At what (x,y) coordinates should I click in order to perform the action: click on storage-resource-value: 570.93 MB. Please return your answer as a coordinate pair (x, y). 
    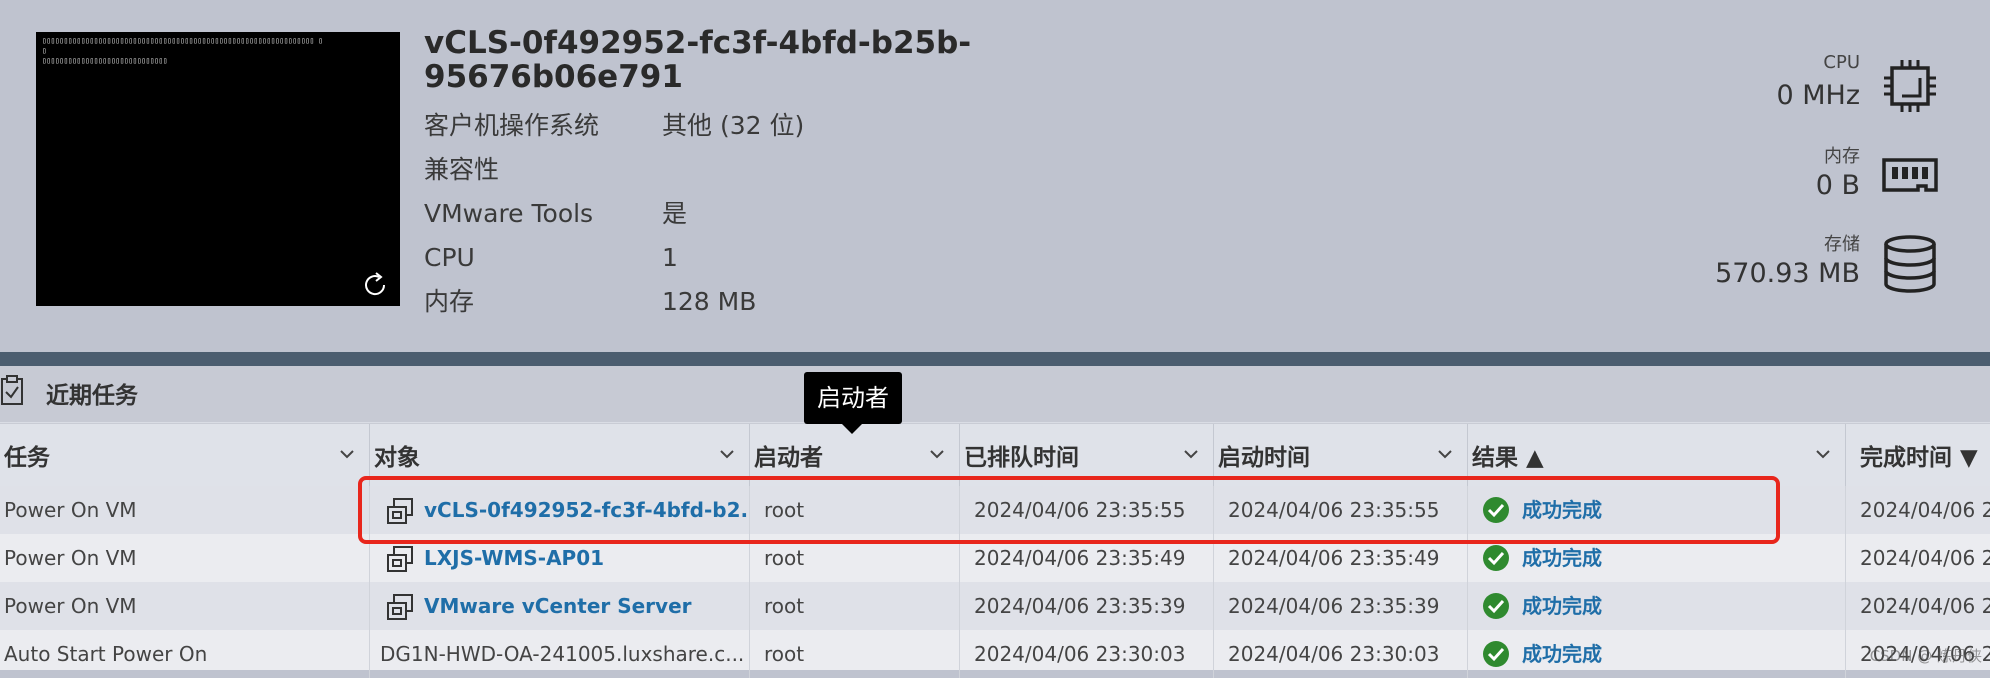
    Looking at the image, I should click on (1787, 273).